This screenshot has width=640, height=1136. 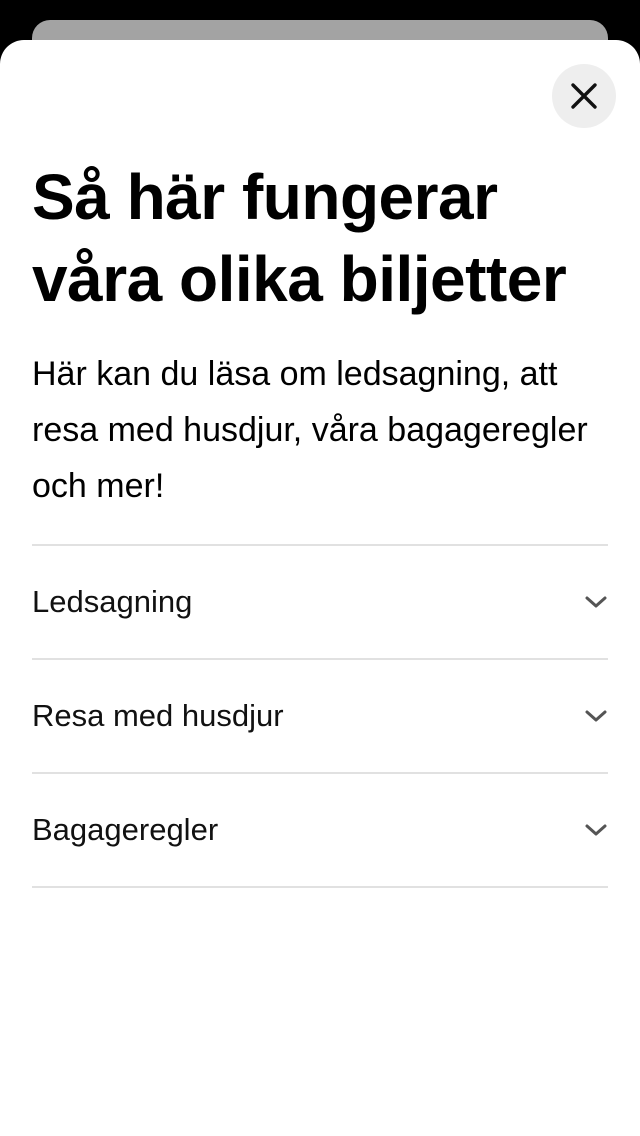 What do you see at coordinates (320, 831) in the screenshot?
I see `accordion-item-bagageregler: Bagageregler` at bounding box center [320, 831].